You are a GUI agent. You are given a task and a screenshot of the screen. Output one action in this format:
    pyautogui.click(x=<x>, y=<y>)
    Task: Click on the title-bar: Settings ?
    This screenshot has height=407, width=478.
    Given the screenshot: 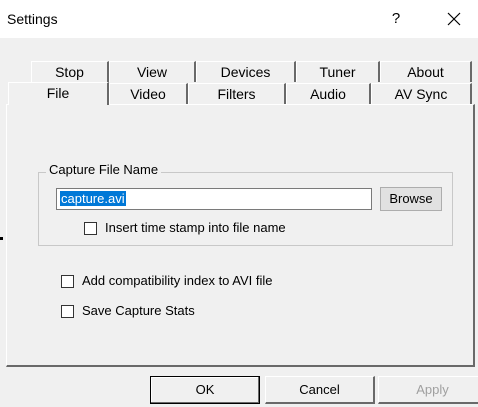 What is the action you would take?
    pyautogui.click(x=239, y=19)
    